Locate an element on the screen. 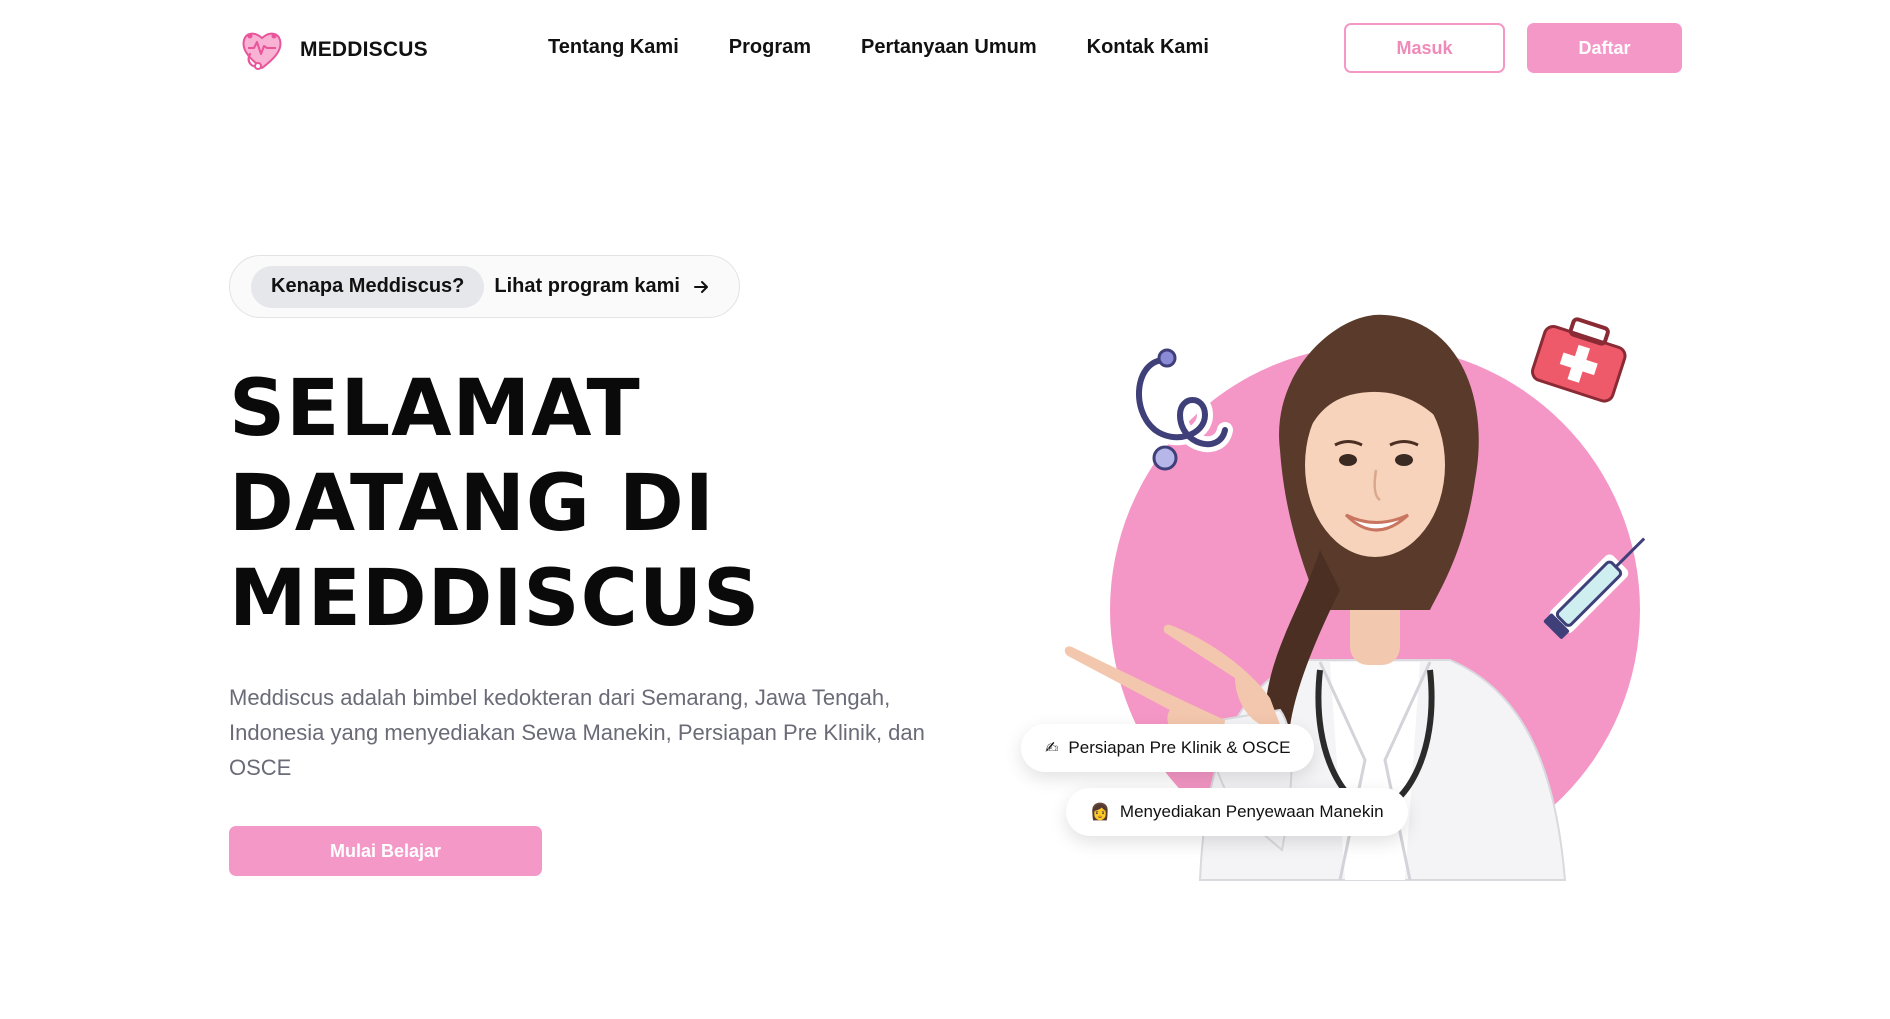 The image size is (1890, 1019). start-learning-button: Mulai Belajar is located at coordinates (385, 851).